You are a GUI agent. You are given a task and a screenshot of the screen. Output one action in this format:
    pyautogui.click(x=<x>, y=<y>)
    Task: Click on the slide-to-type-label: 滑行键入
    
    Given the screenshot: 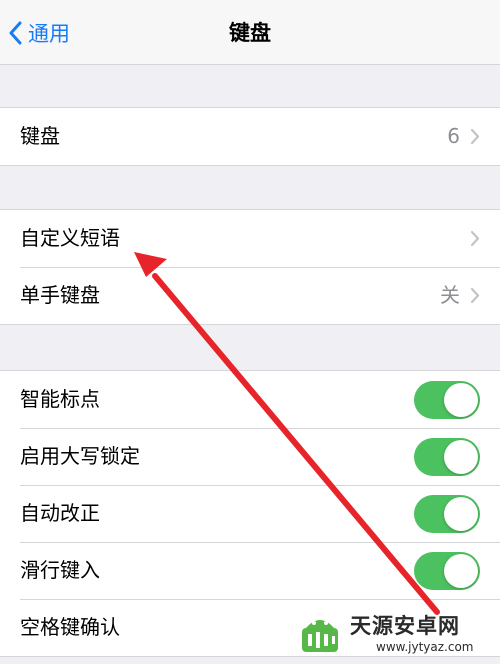 What is the action you would take?
    pyautogui.click(x=60, y=570)
    